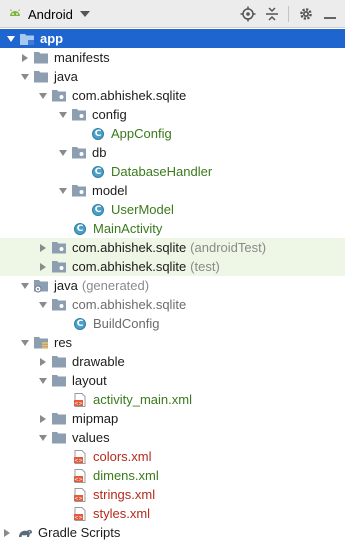 The image size is (345, 552). I want to click on tree-item-label: dimens.xml, so click(126, 475).